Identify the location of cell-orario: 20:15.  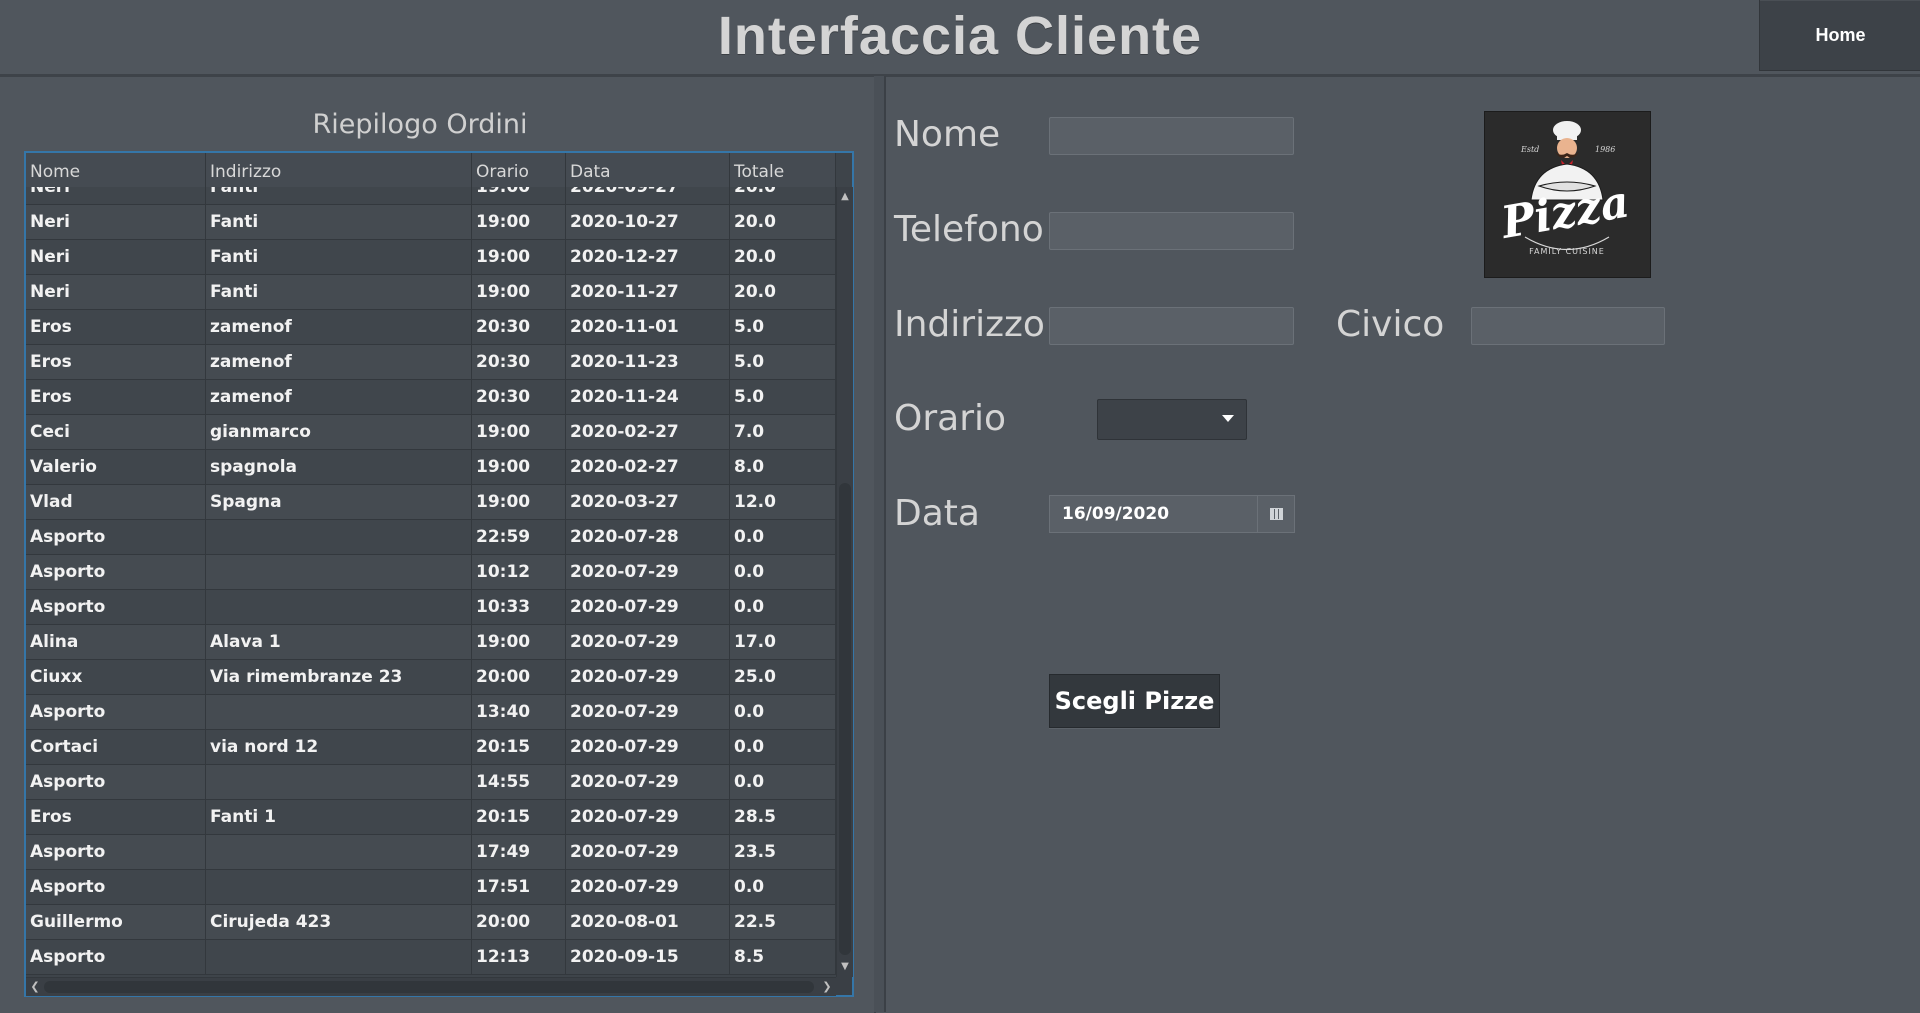
(519, 817).